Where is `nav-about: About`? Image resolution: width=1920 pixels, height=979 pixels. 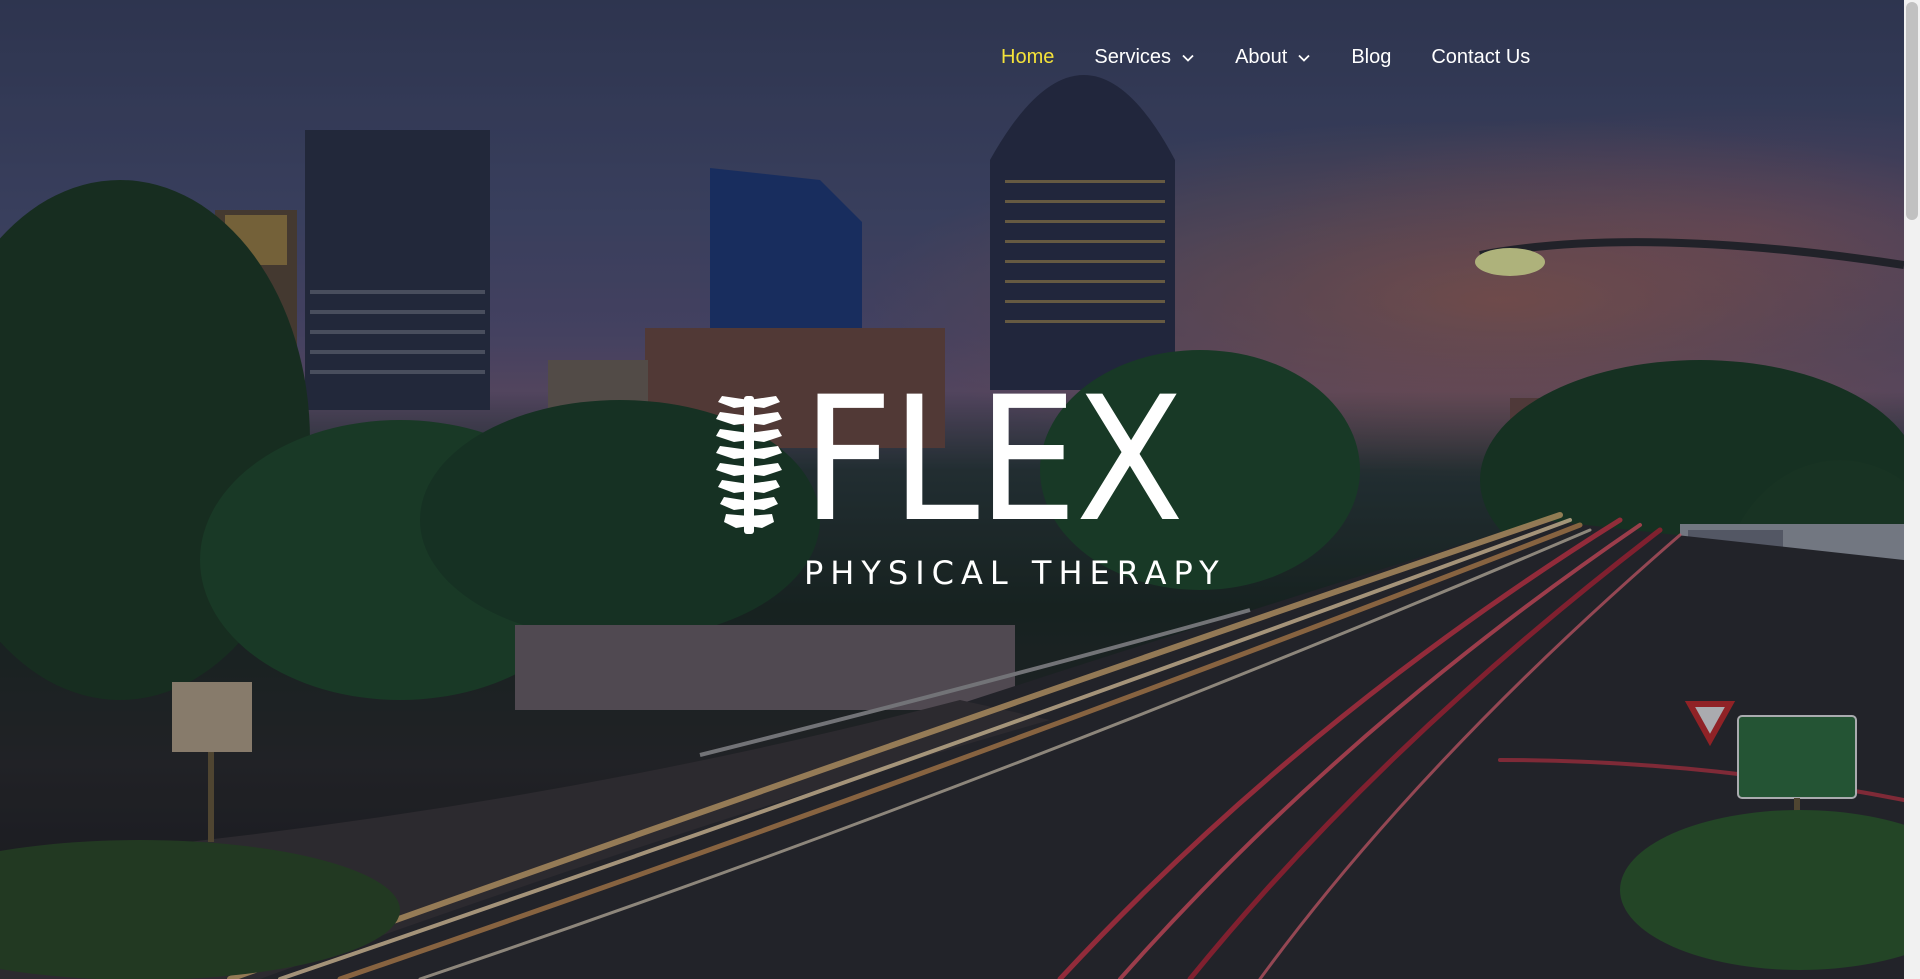
nav-about: About is located at coordinates (1273, 57).